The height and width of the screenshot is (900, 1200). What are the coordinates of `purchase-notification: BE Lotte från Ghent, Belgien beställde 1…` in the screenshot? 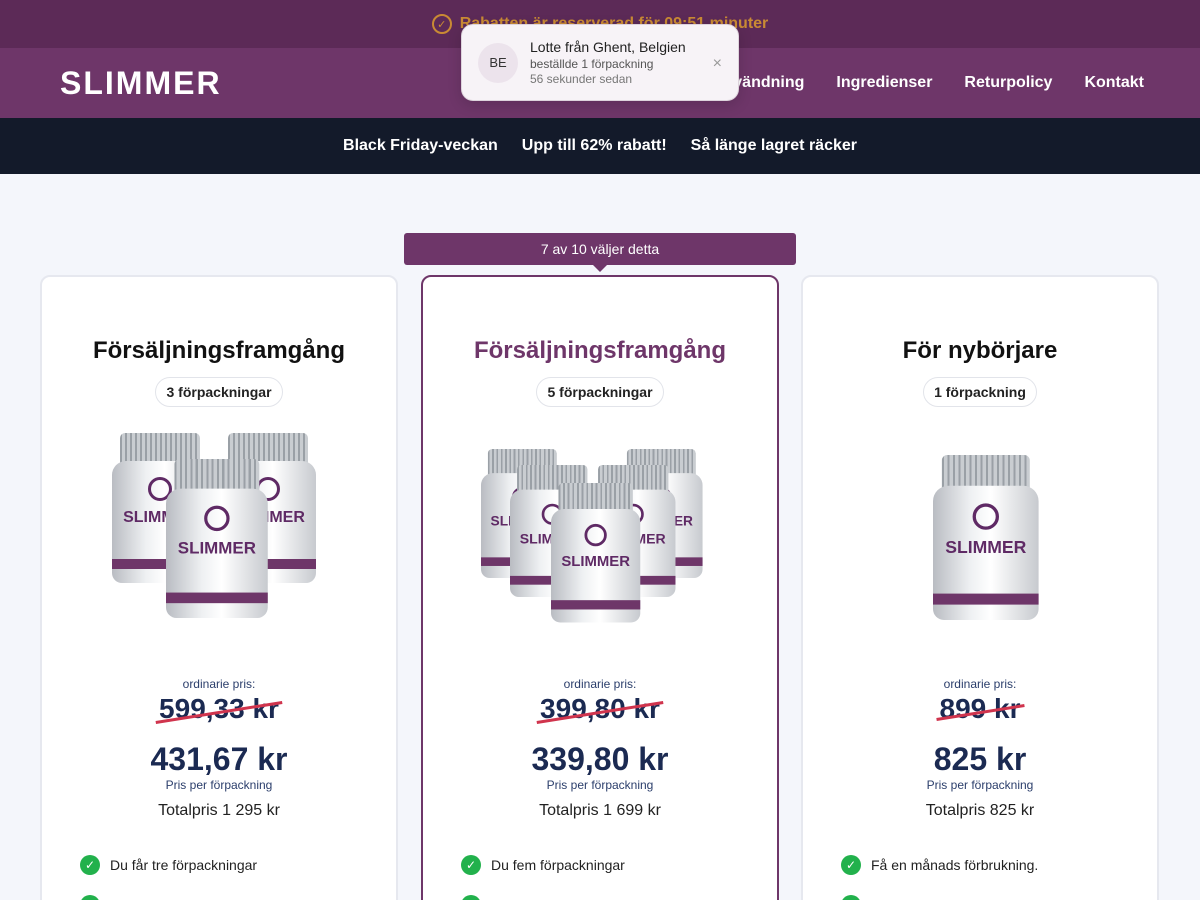 It's located at (600, 62).